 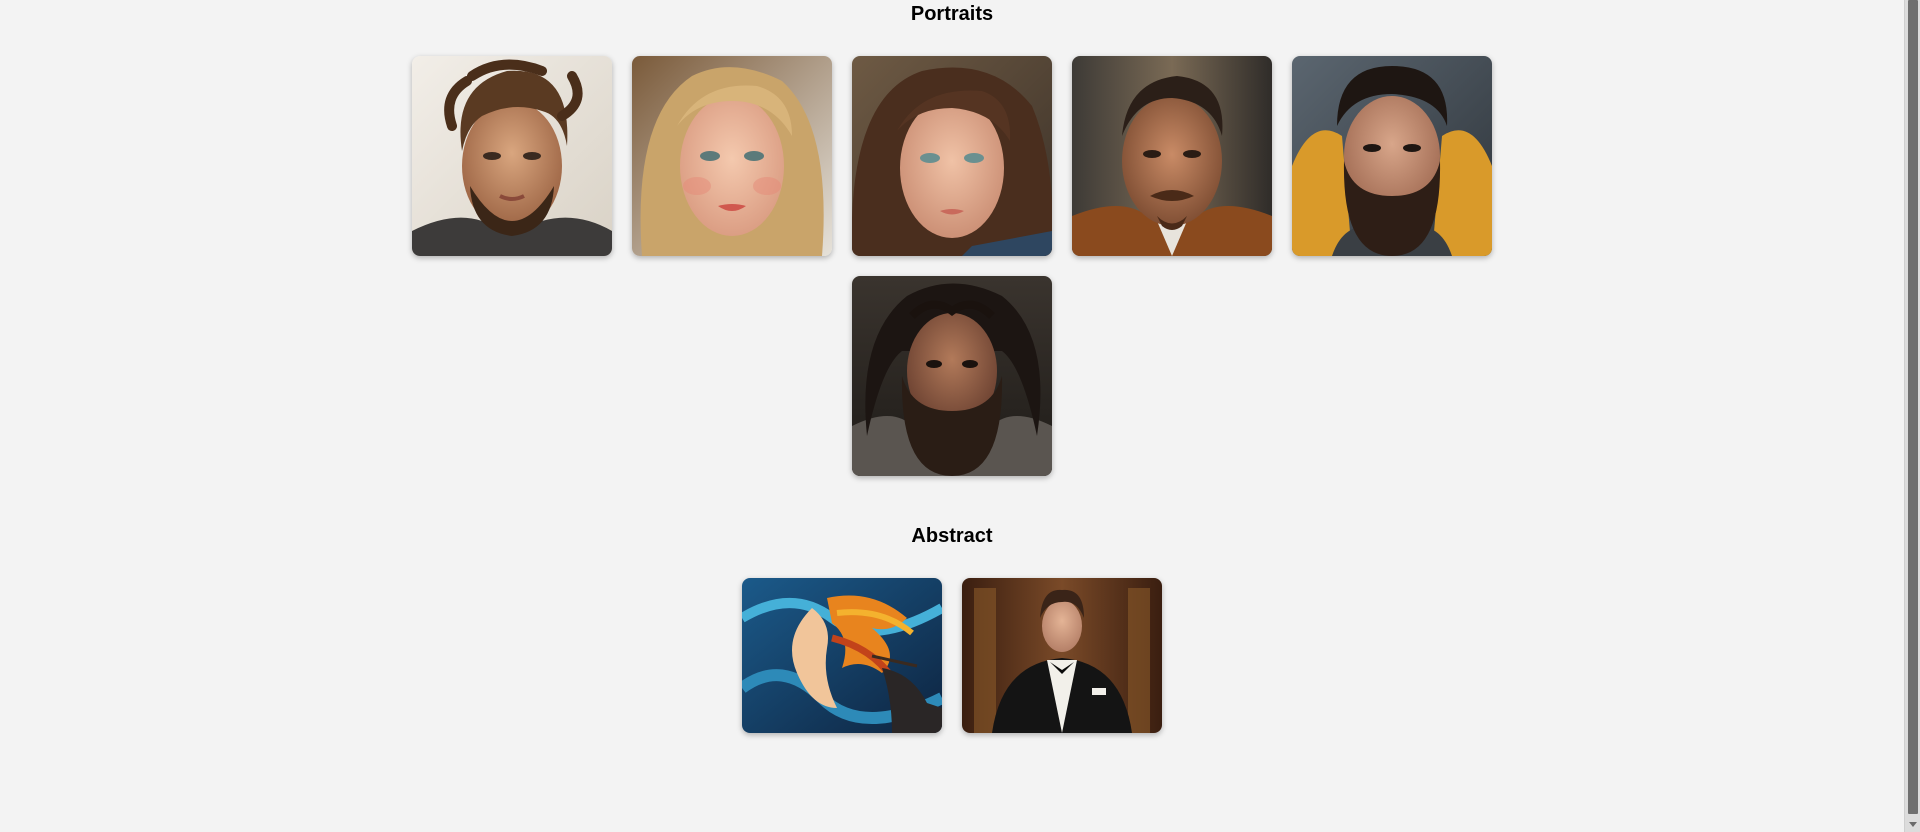 What do you see at coordinates (952, 14) in the screenshot?
I see `section-title-portraits: Portraits` at bounding box center [952, 14].